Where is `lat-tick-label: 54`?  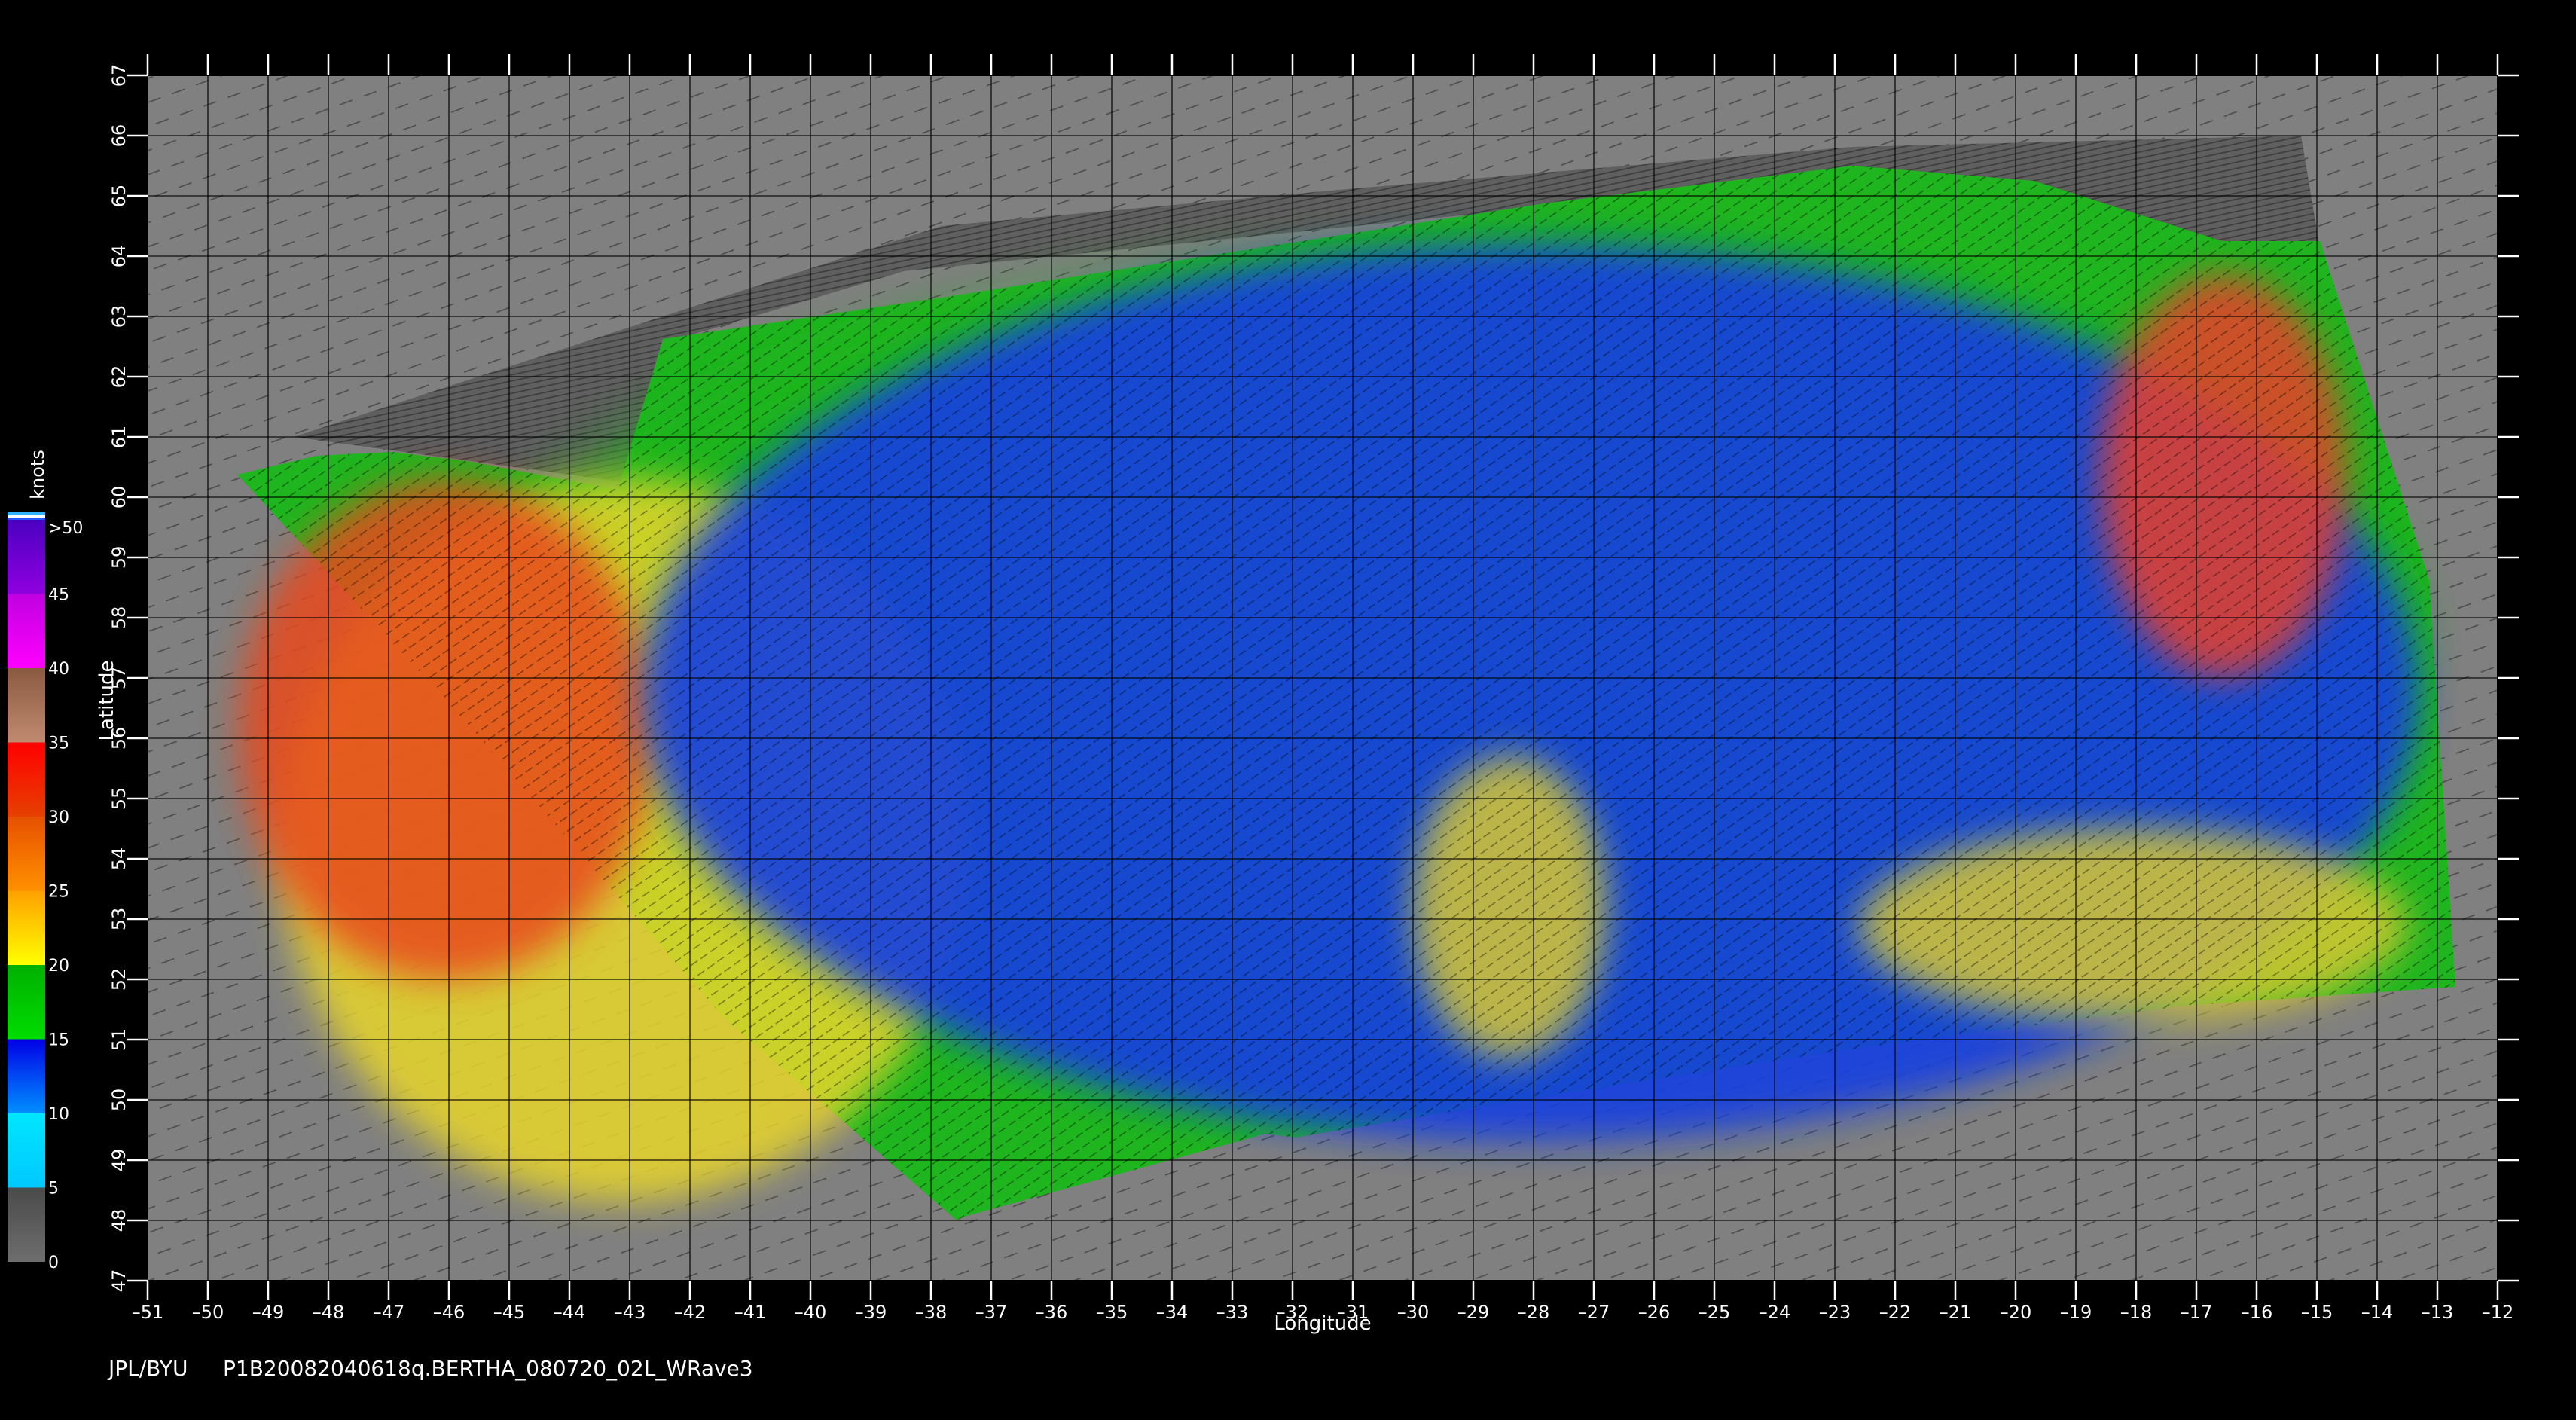 lat-tick-label: 54 is located at coordinates (119, 859).